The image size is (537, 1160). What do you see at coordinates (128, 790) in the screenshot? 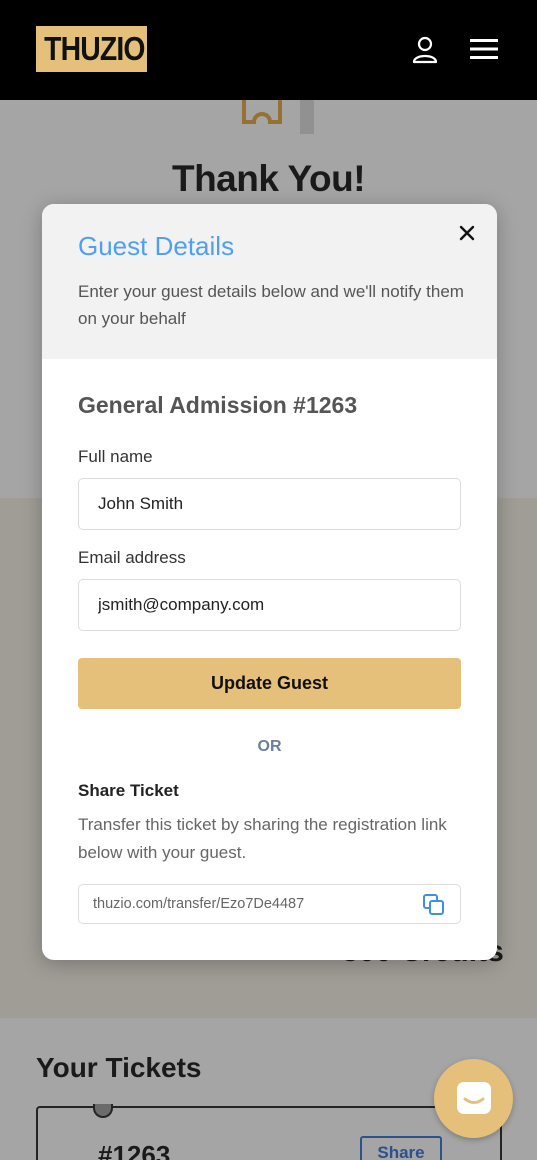
I see `share-ticket-title: Share Ticket` at bounding box center [128, 790].